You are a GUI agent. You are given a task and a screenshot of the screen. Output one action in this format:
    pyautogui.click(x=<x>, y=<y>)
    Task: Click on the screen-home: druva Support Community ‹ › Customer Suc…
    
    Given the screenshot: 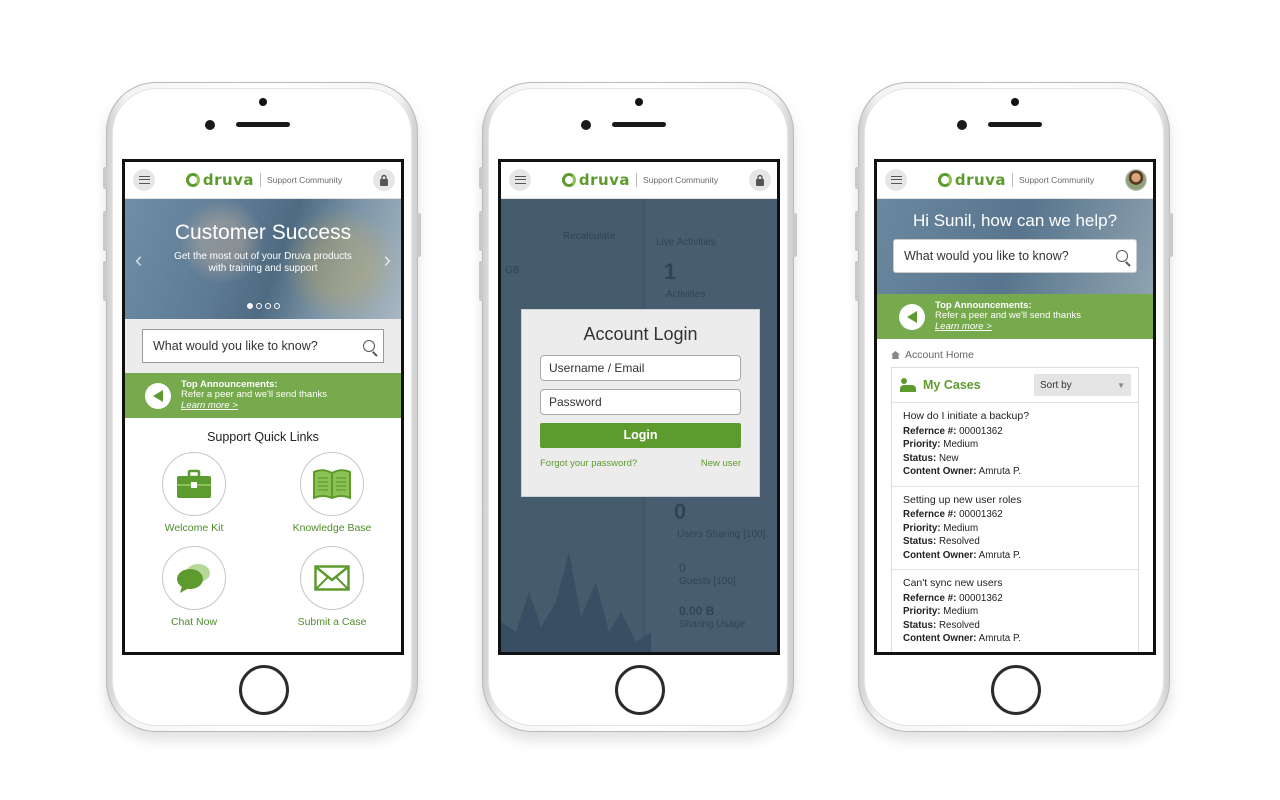 What is the action you would take?
    pyautogui.click(x=263, y=407)
    